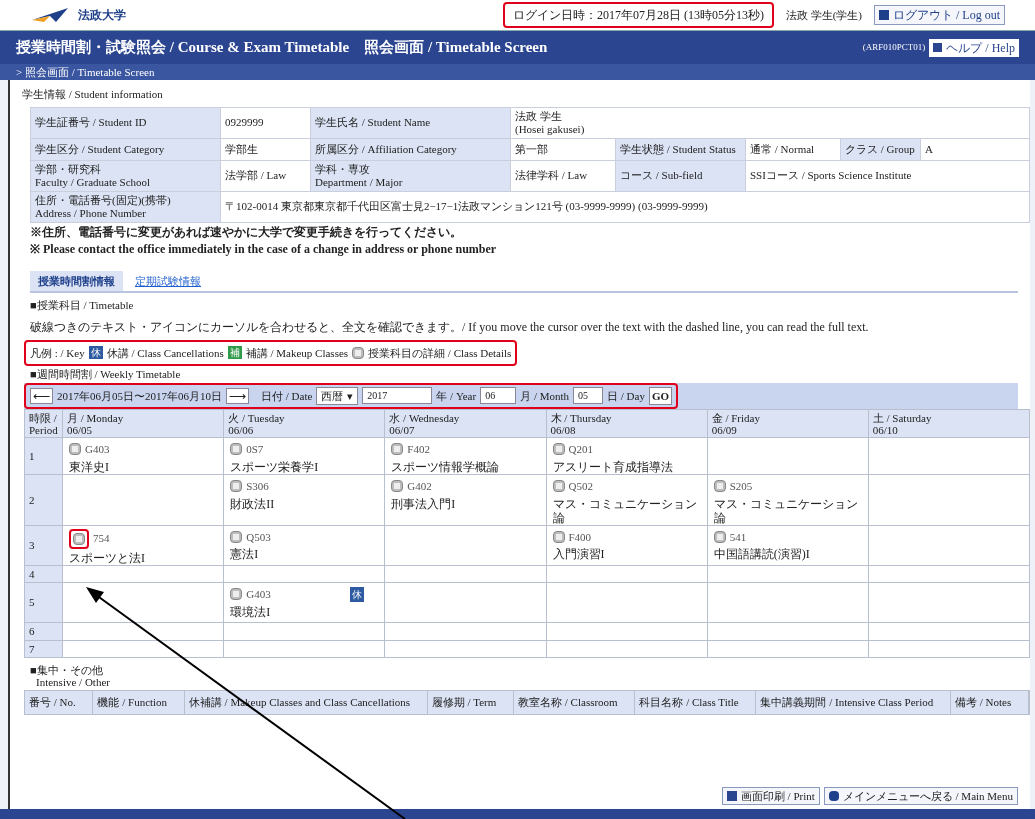 This screenshot has width=1035, height=819. Describe the element at coordinates (974, 47) in the screenshot. I see `help-button: ヘルプ / Help` at that location.